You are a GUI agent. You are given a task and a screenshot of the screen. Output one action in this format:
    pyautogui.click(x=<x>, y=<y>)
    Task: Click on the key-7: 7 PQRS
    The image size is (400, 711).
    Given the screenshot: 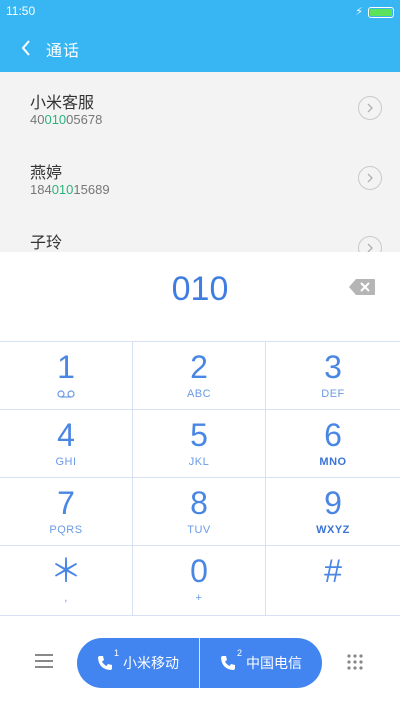 What is the action you would take?
    pyautogui.click(x=66, y=512)
    